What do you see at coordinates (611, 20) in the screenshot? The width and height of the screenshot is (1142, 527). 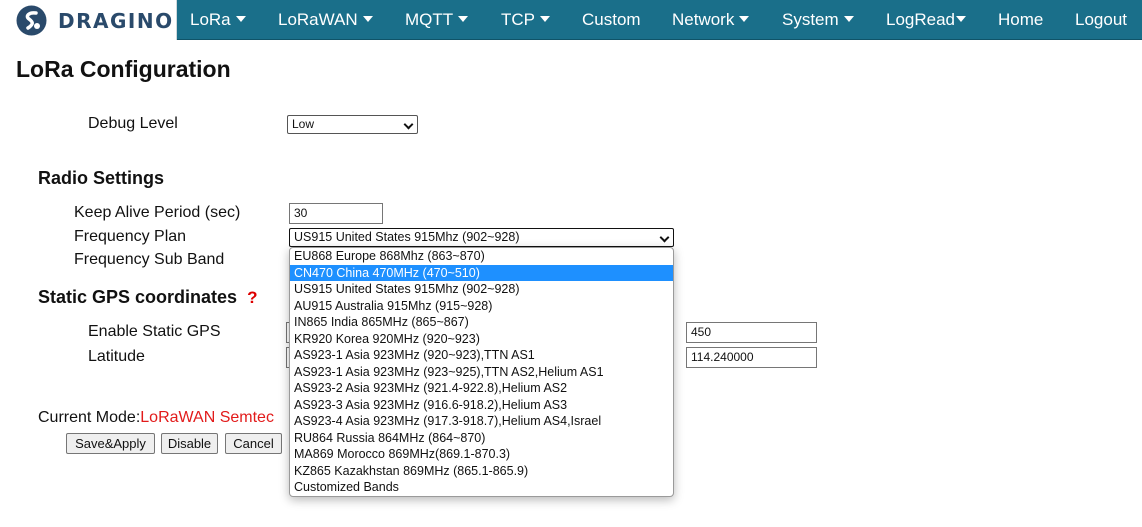 I see `nav-custom: Custom` at bounding box center [611, 20].